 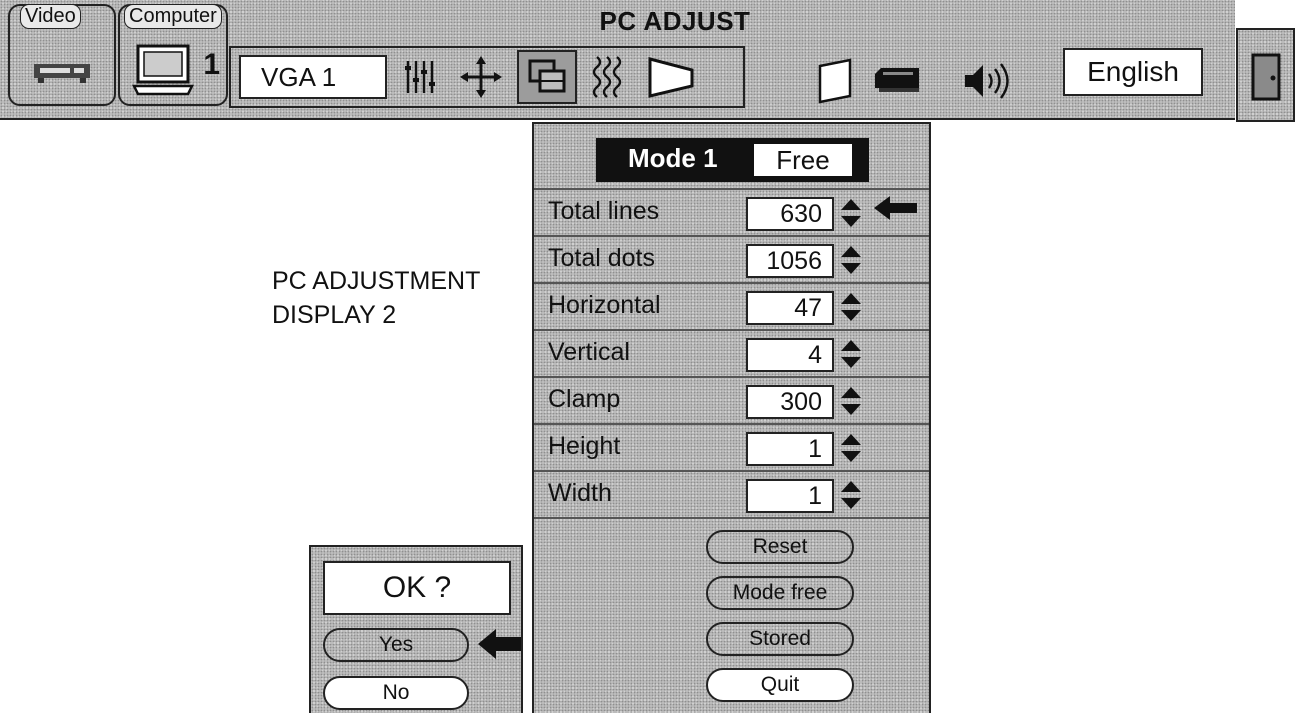 I want to click on stored-button: Stored, so click(x=780, y=639).